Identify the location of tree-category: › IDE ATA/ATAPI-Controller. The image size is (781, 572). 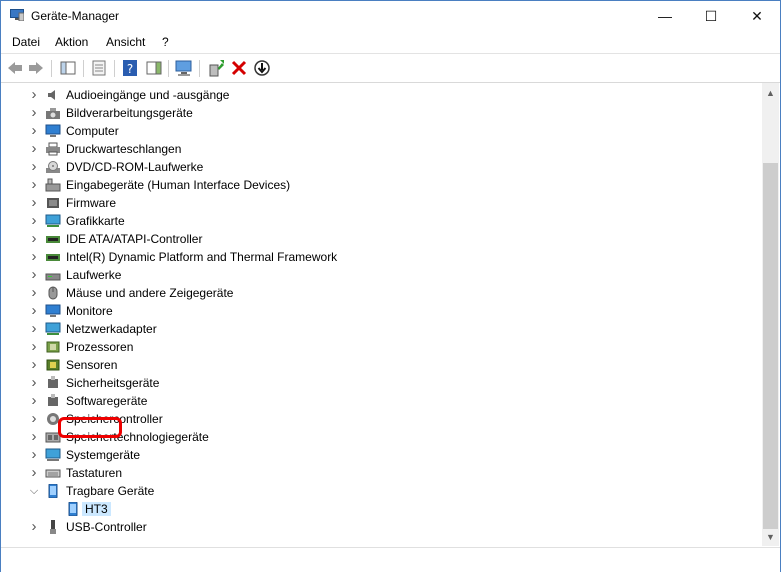
(381, 239).